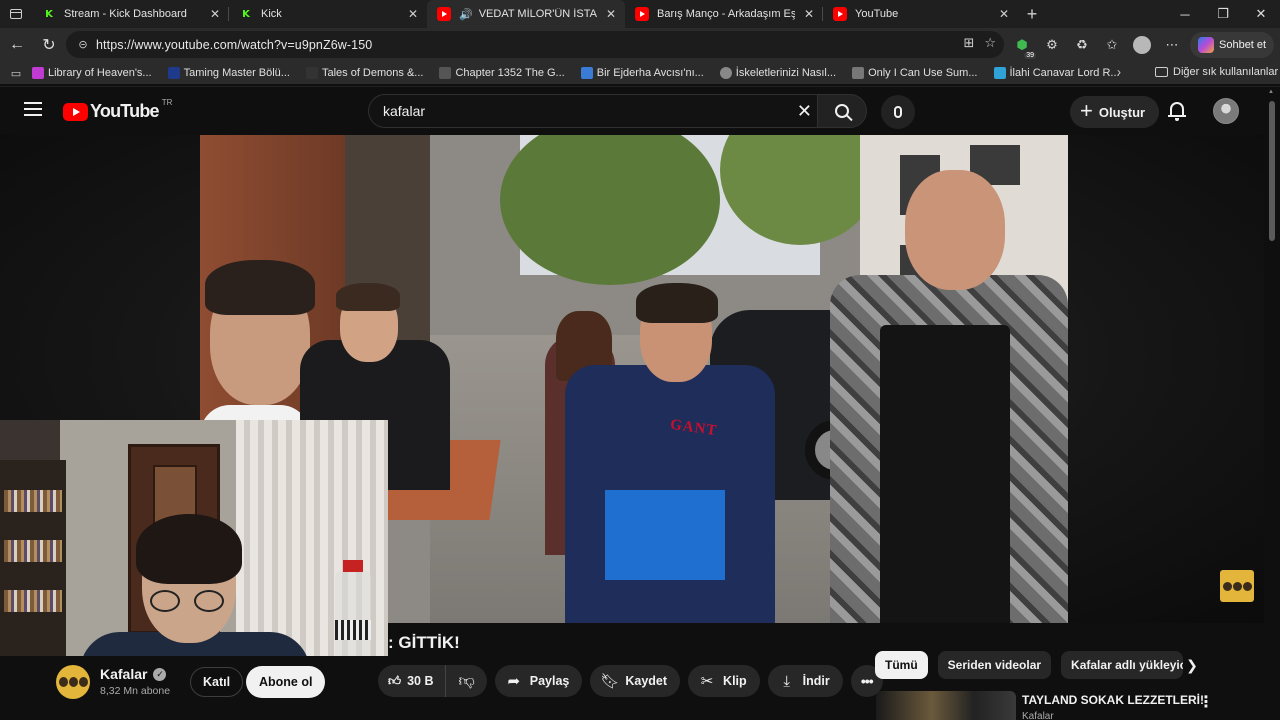 The image size is (1280, 720). What do you see at coordinates (898, 112) in the screenshot?
I see `voice-search-button` at bounding box center [898, 112].